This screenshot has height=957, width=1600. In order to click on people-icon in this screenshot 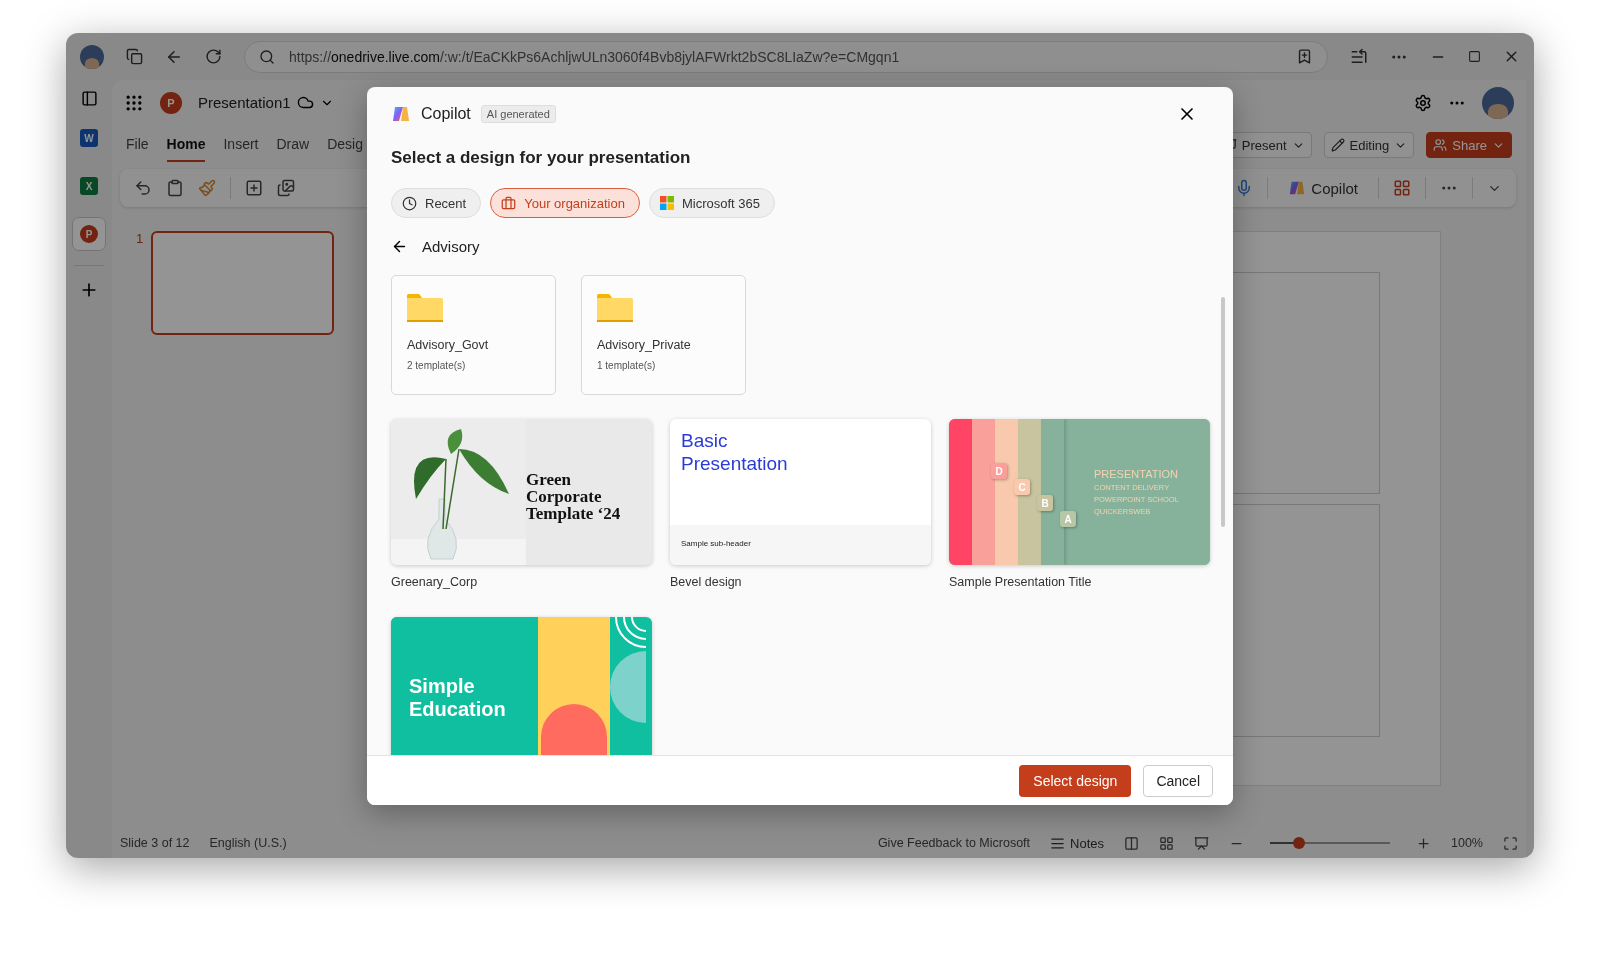, I will do `click(1440, 145)`.